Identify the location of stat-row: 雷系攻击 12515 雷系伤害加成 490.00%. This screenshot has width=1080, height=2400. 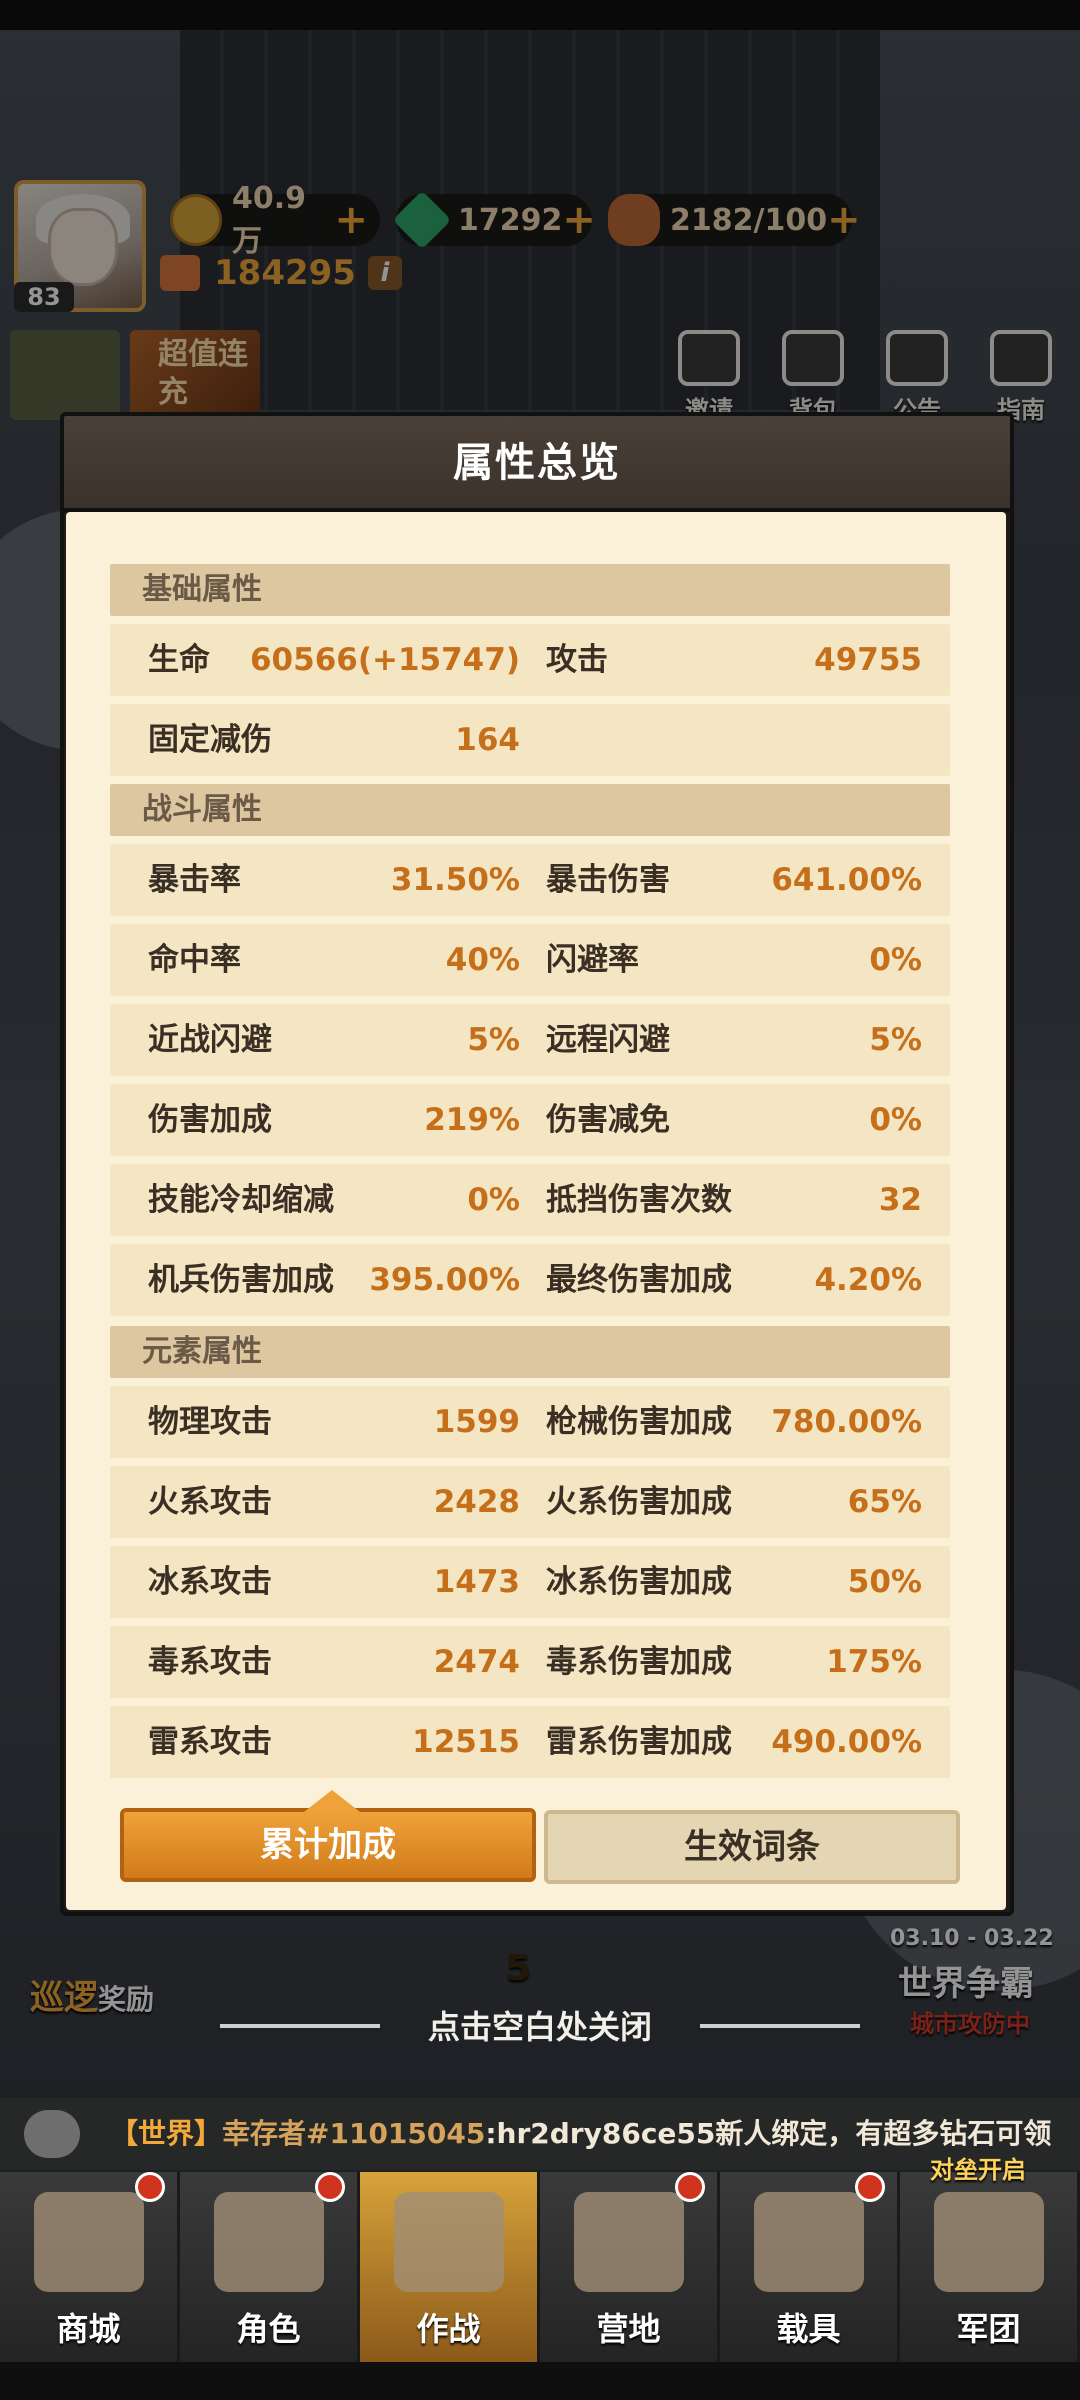
(530, 1742).